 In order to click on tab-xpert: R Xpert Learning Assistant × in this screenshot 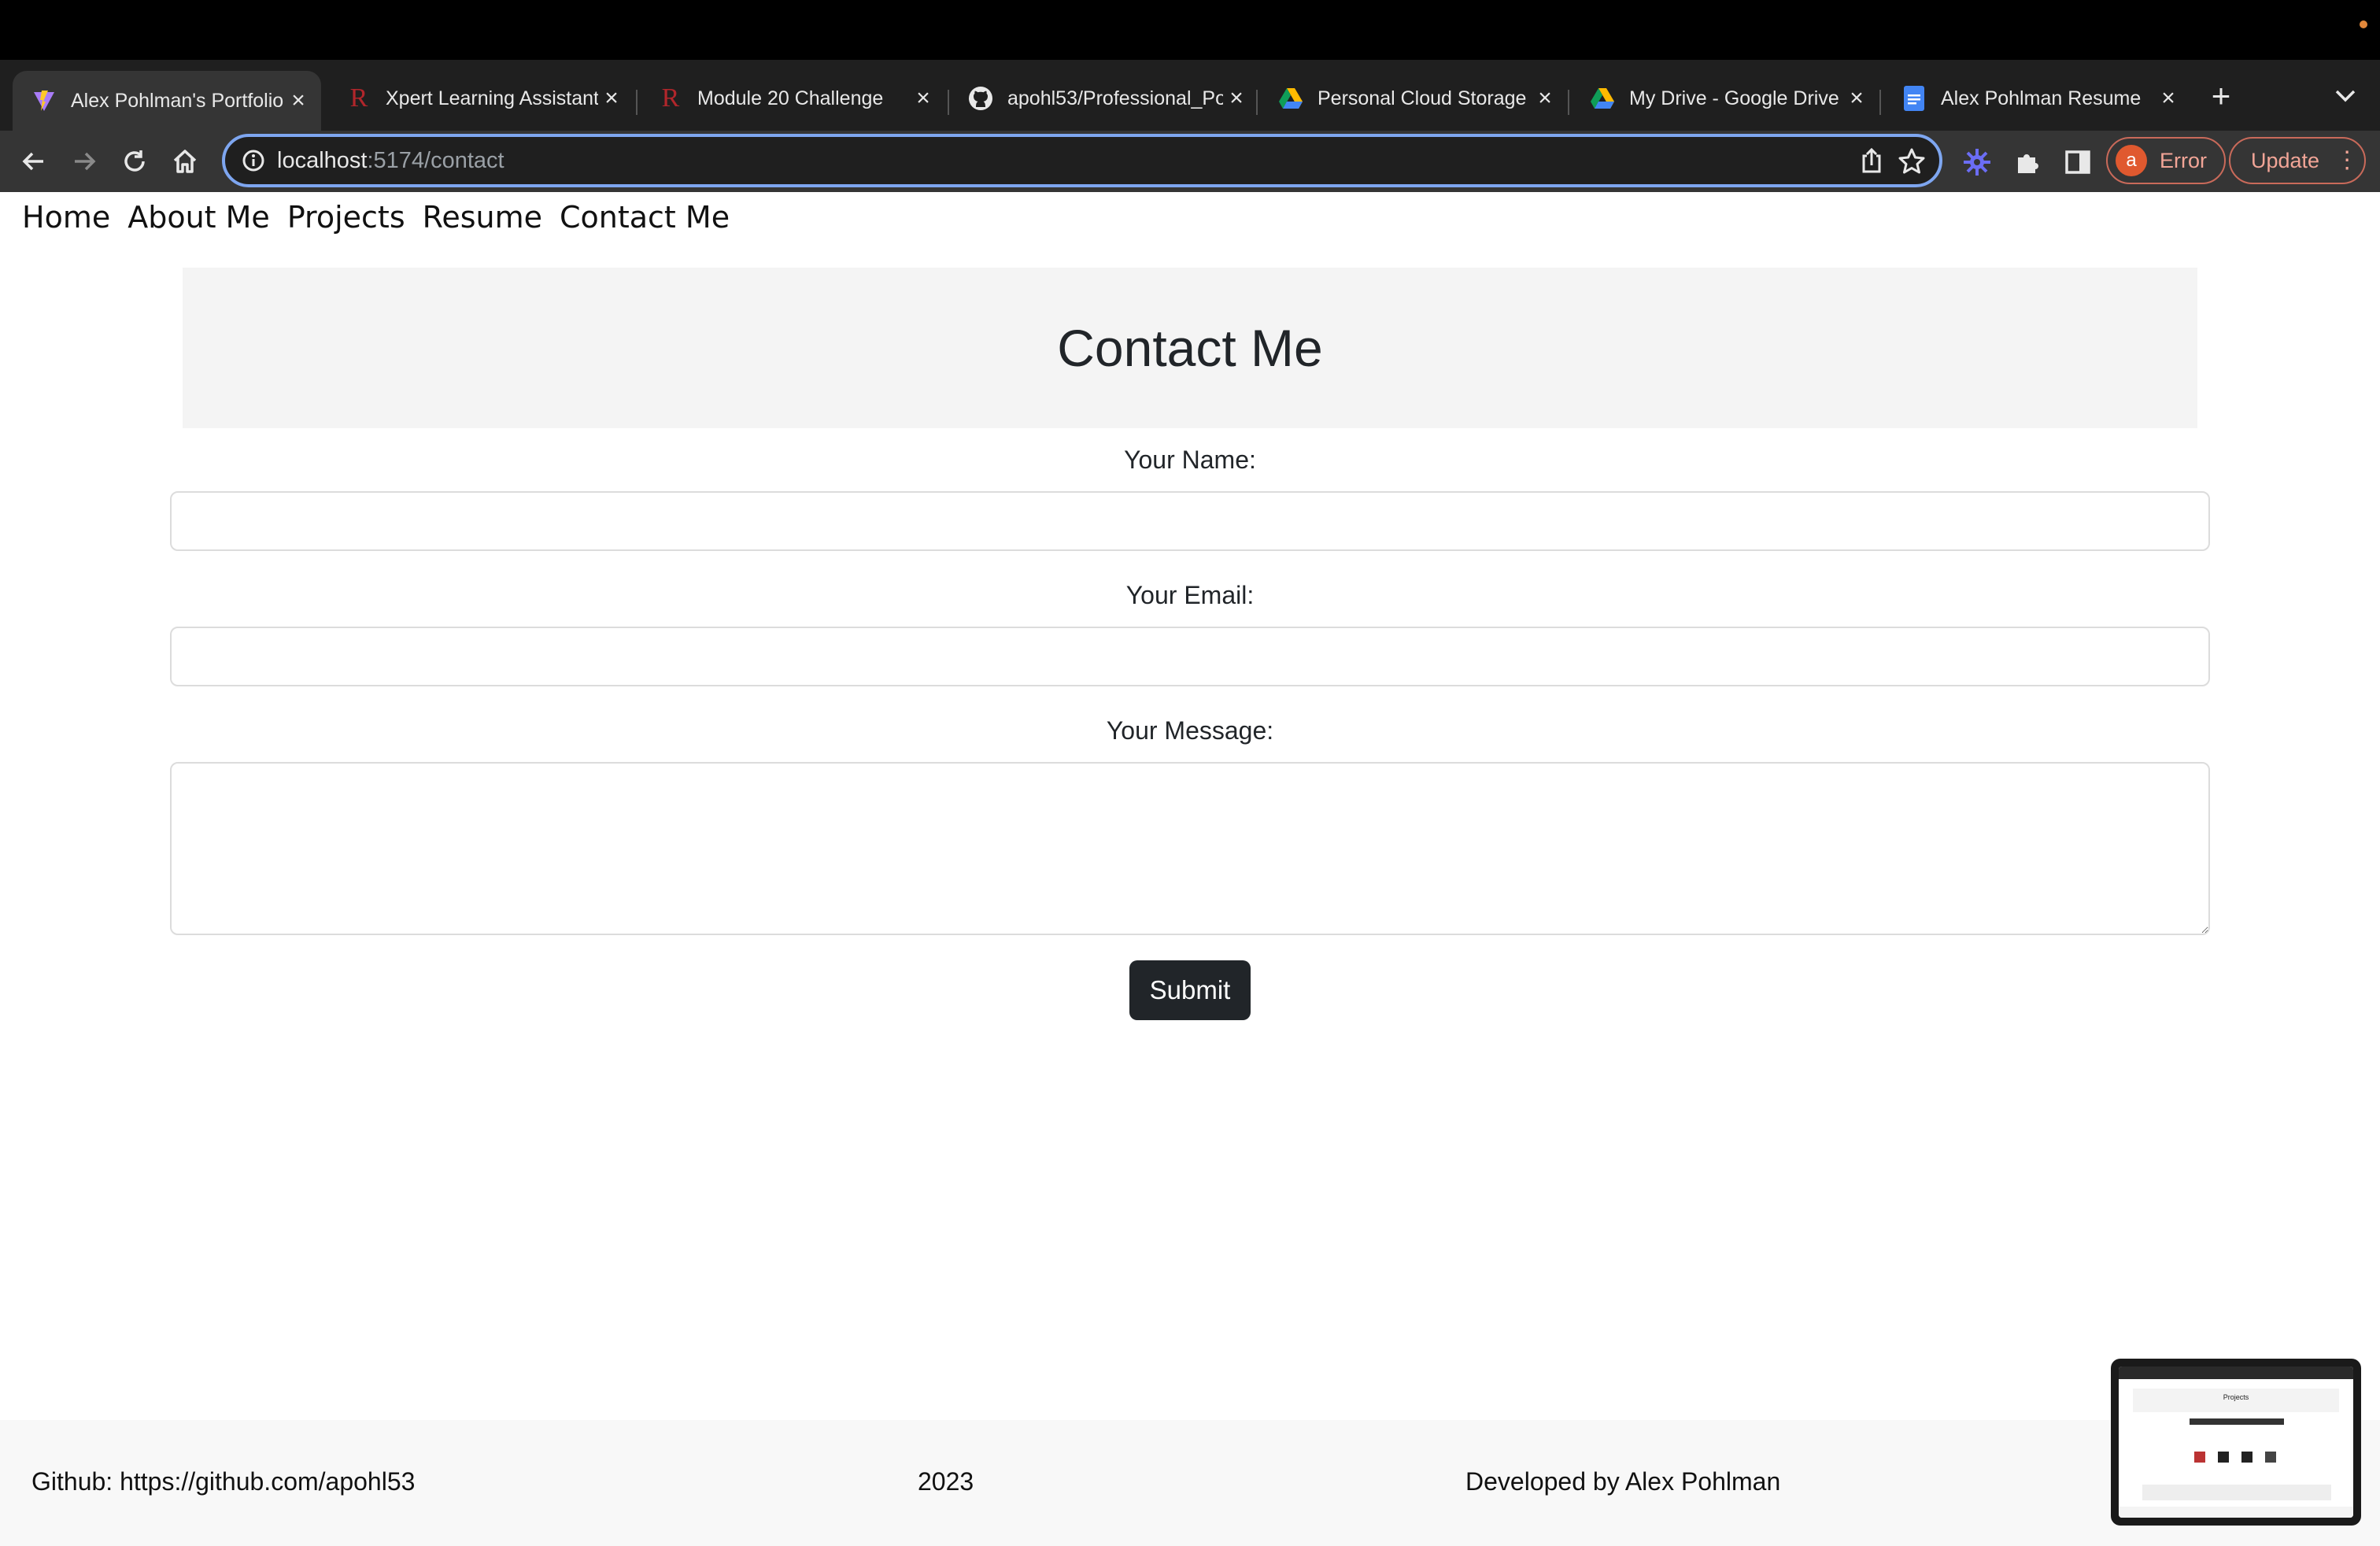, I will do `click(480, 98)`.